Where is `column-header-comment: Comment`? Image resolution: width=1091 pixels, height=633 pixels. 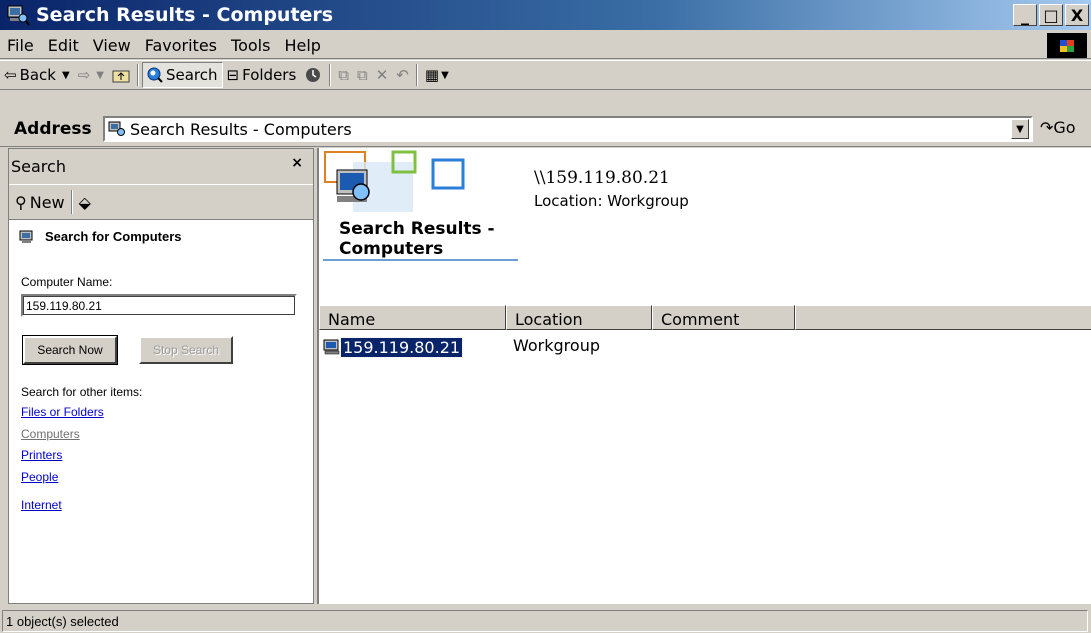 column-header-comment: Comment is located at coordinates (723, 317).